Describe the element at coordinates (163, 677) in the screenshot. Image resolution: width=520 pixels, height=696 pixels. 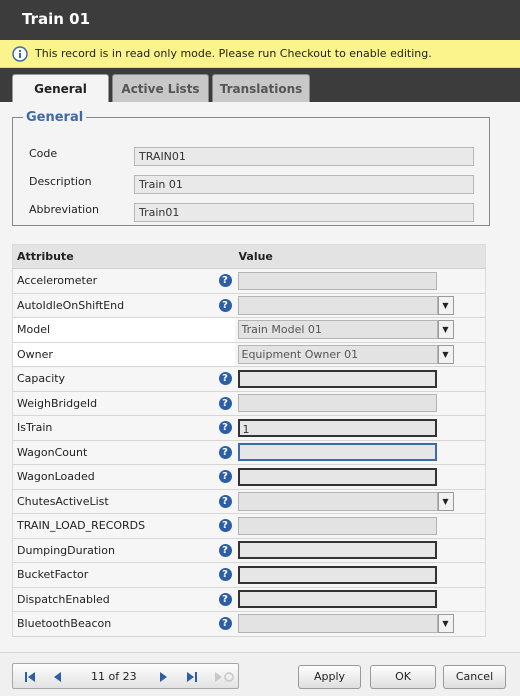
I see `next-record-icon` at that location.